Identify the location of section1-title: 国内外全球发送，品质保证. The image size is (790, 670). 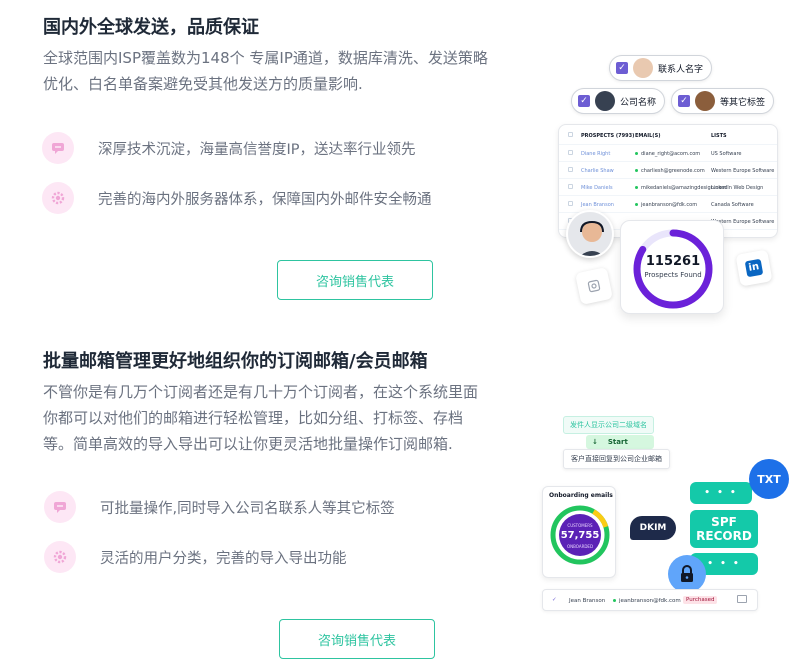
(151, 27).